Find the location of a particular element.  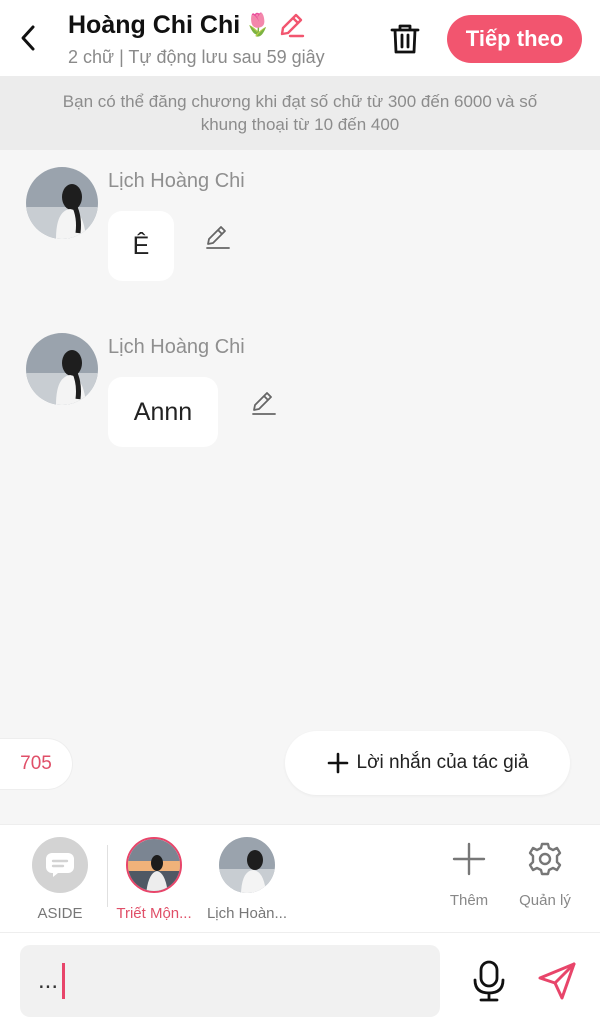

add-label: Thêm is located at coordinates (469, 900).